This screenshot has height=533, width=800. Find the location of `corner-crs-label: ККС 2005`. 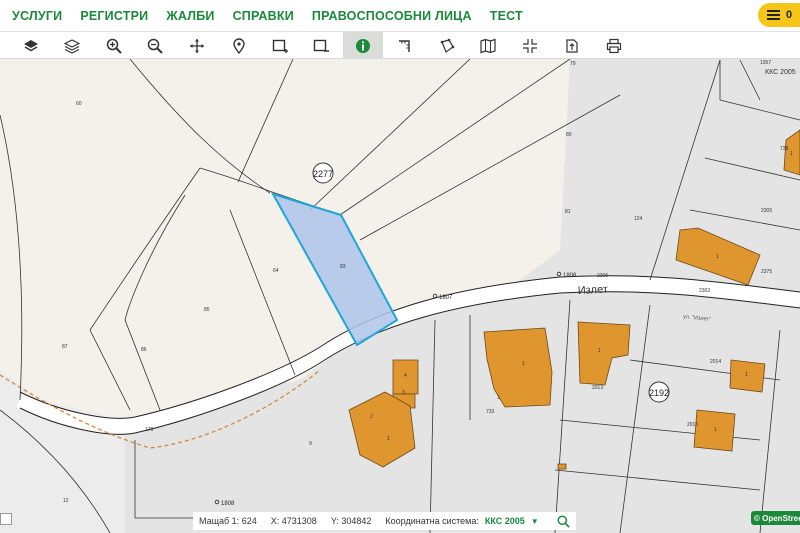

corner-crs-label: ККС 2005 is located at coordinates (780, 72).